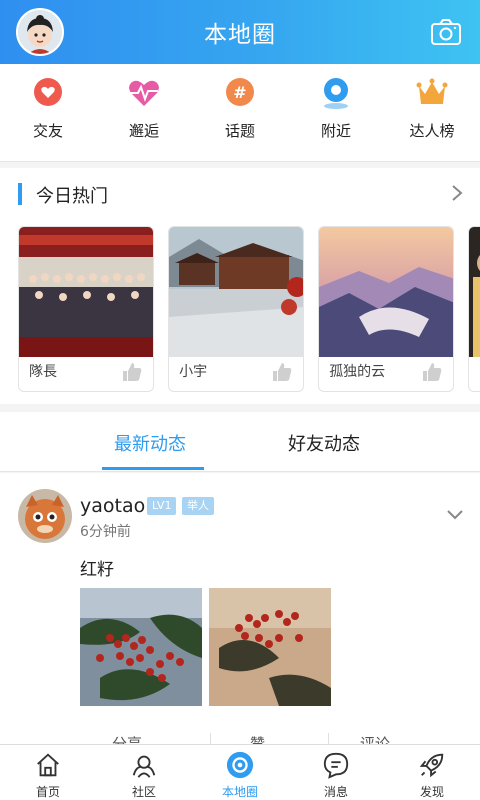  I want to click on section-accent-bar, so click(20, 194).